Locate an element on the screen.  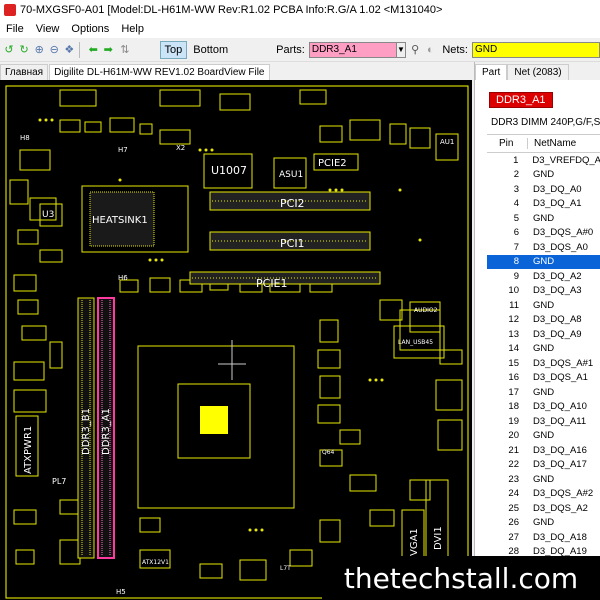
table-row: 21 D3_DQ_A16 is located at coordinates (543, 450).